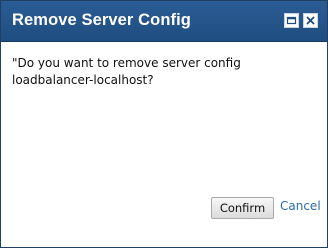  I want to click on maximize-icon, so click(291, 20).